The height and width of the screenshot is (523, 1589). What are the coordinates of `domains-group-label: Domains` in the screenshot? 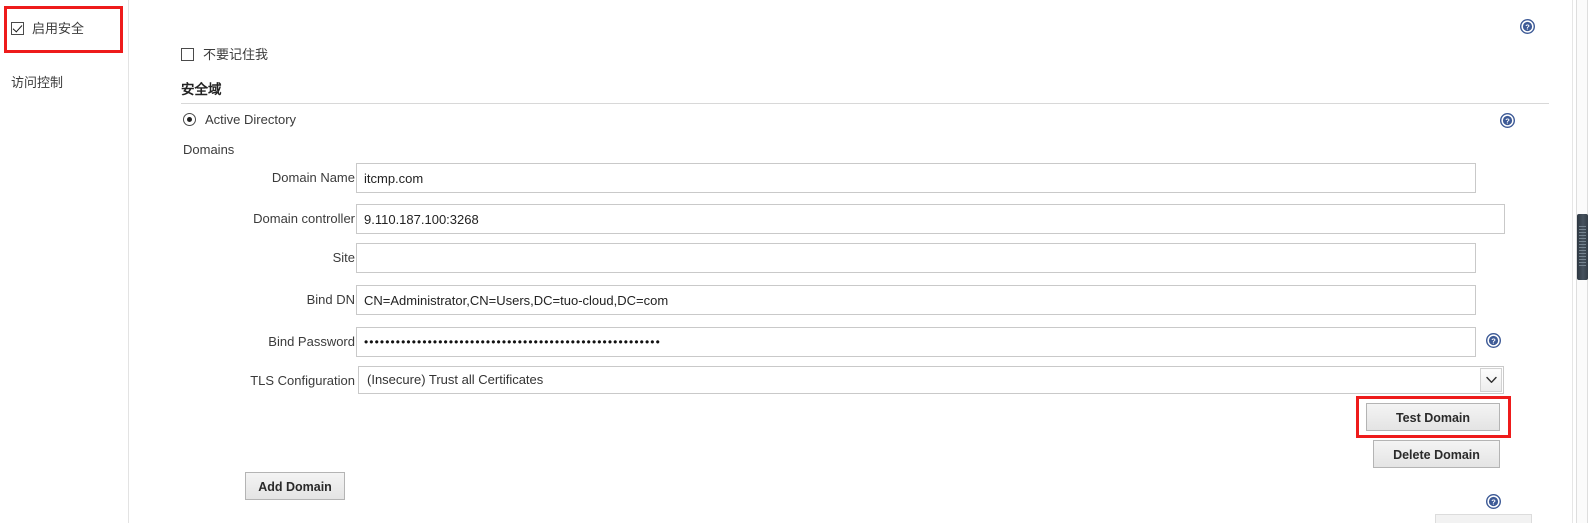 It's located at (209, 149).